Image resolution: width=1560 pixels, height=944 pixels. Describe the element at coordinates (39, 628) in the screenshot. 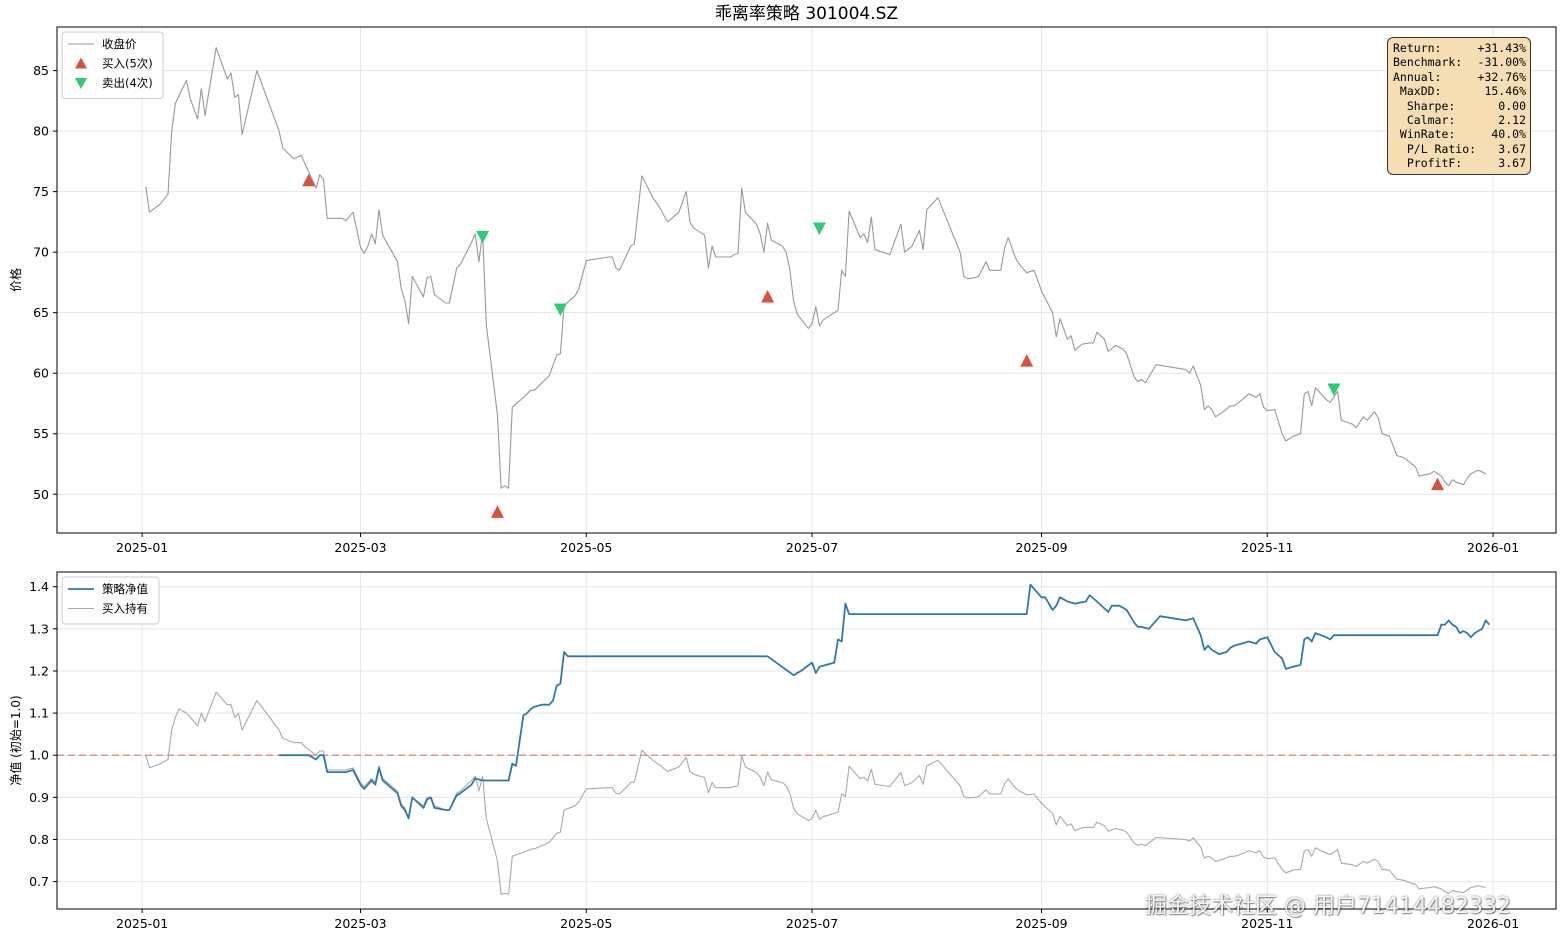

I see `y-tick-label: 1.3` at that location.